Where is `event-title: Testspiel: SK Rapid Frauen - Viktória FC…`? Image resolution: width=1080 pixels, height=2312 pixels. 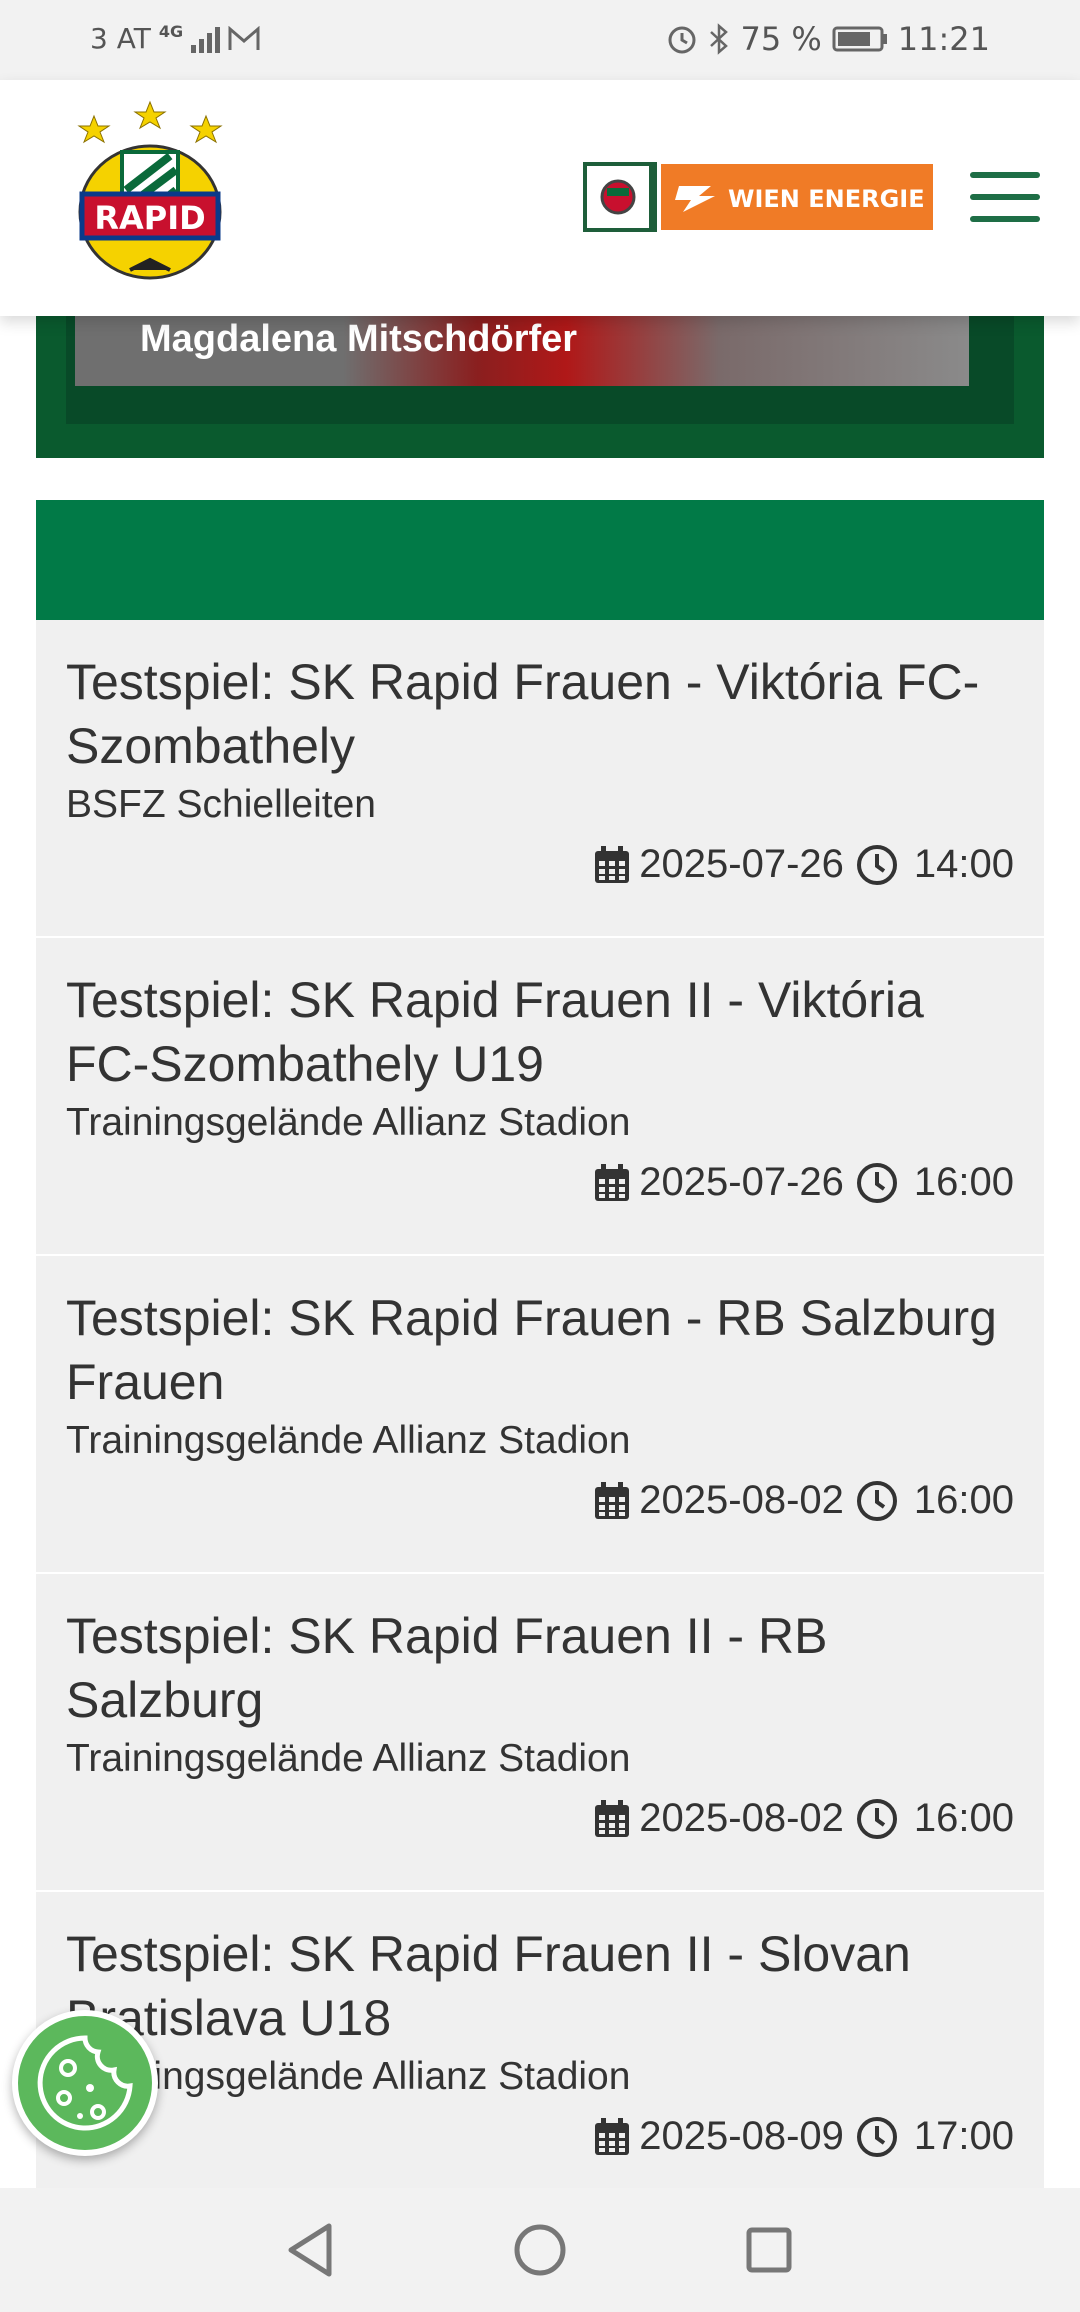 event-title: Testspiel: SK Rapid Frauen - Viktória FC… is located at coordinates (523, 714).